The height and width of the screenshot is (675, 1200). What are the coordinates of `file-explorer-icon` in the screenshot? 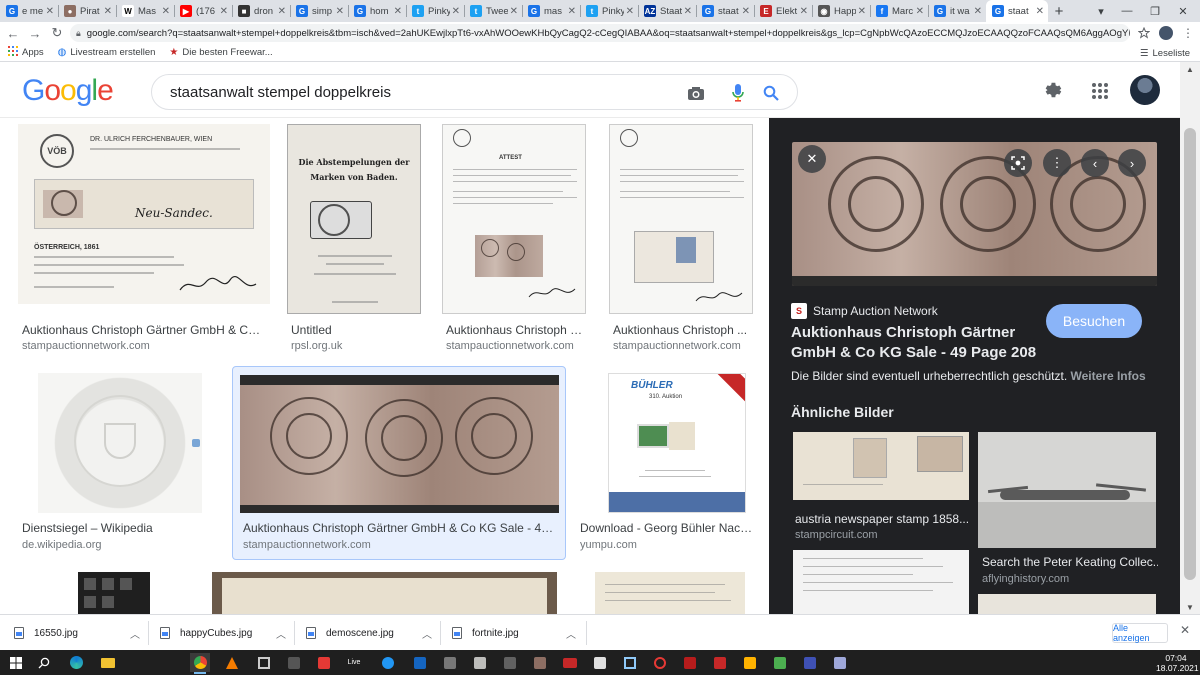 It's located at (108, 662).